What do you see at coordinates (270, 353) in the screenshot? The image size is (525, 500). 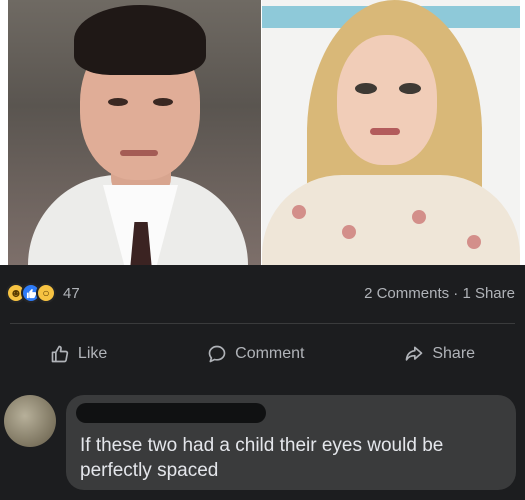 I see `comment-label: Comment` at bounding box center [270, 353].